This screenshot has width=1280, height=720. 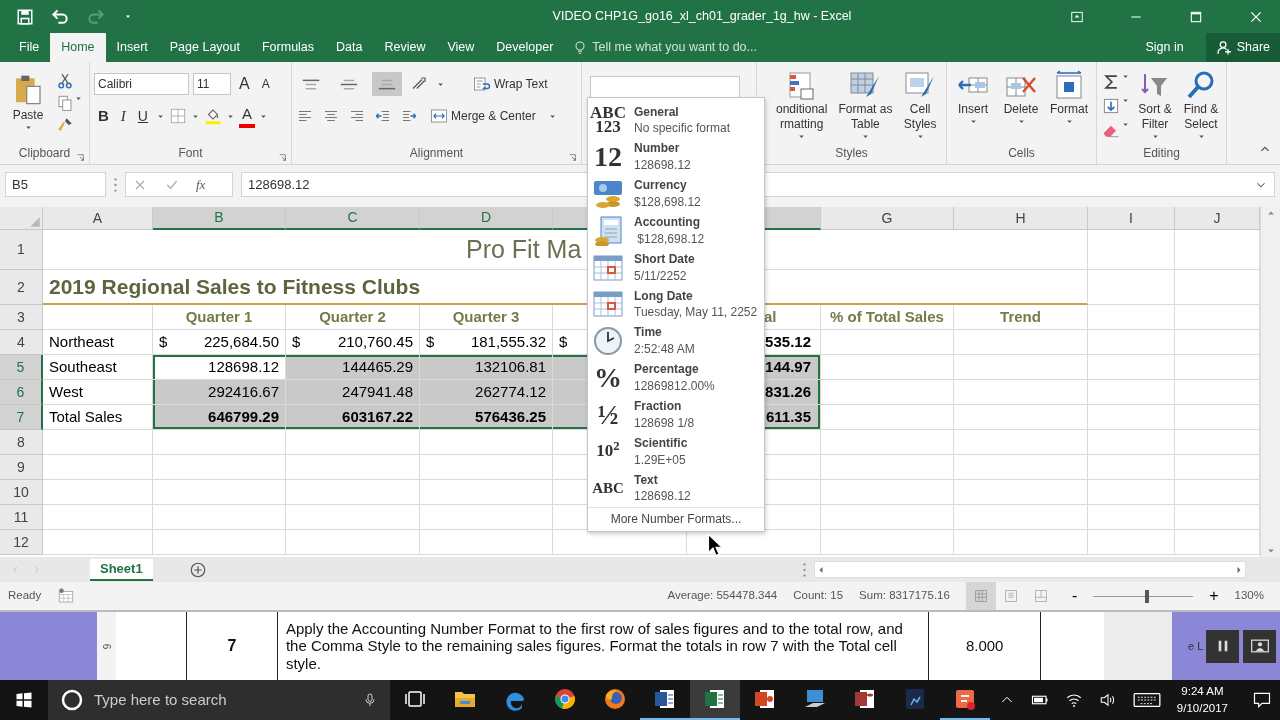 I want to click on group-label: Clipboard, so click(x=44, y=153).